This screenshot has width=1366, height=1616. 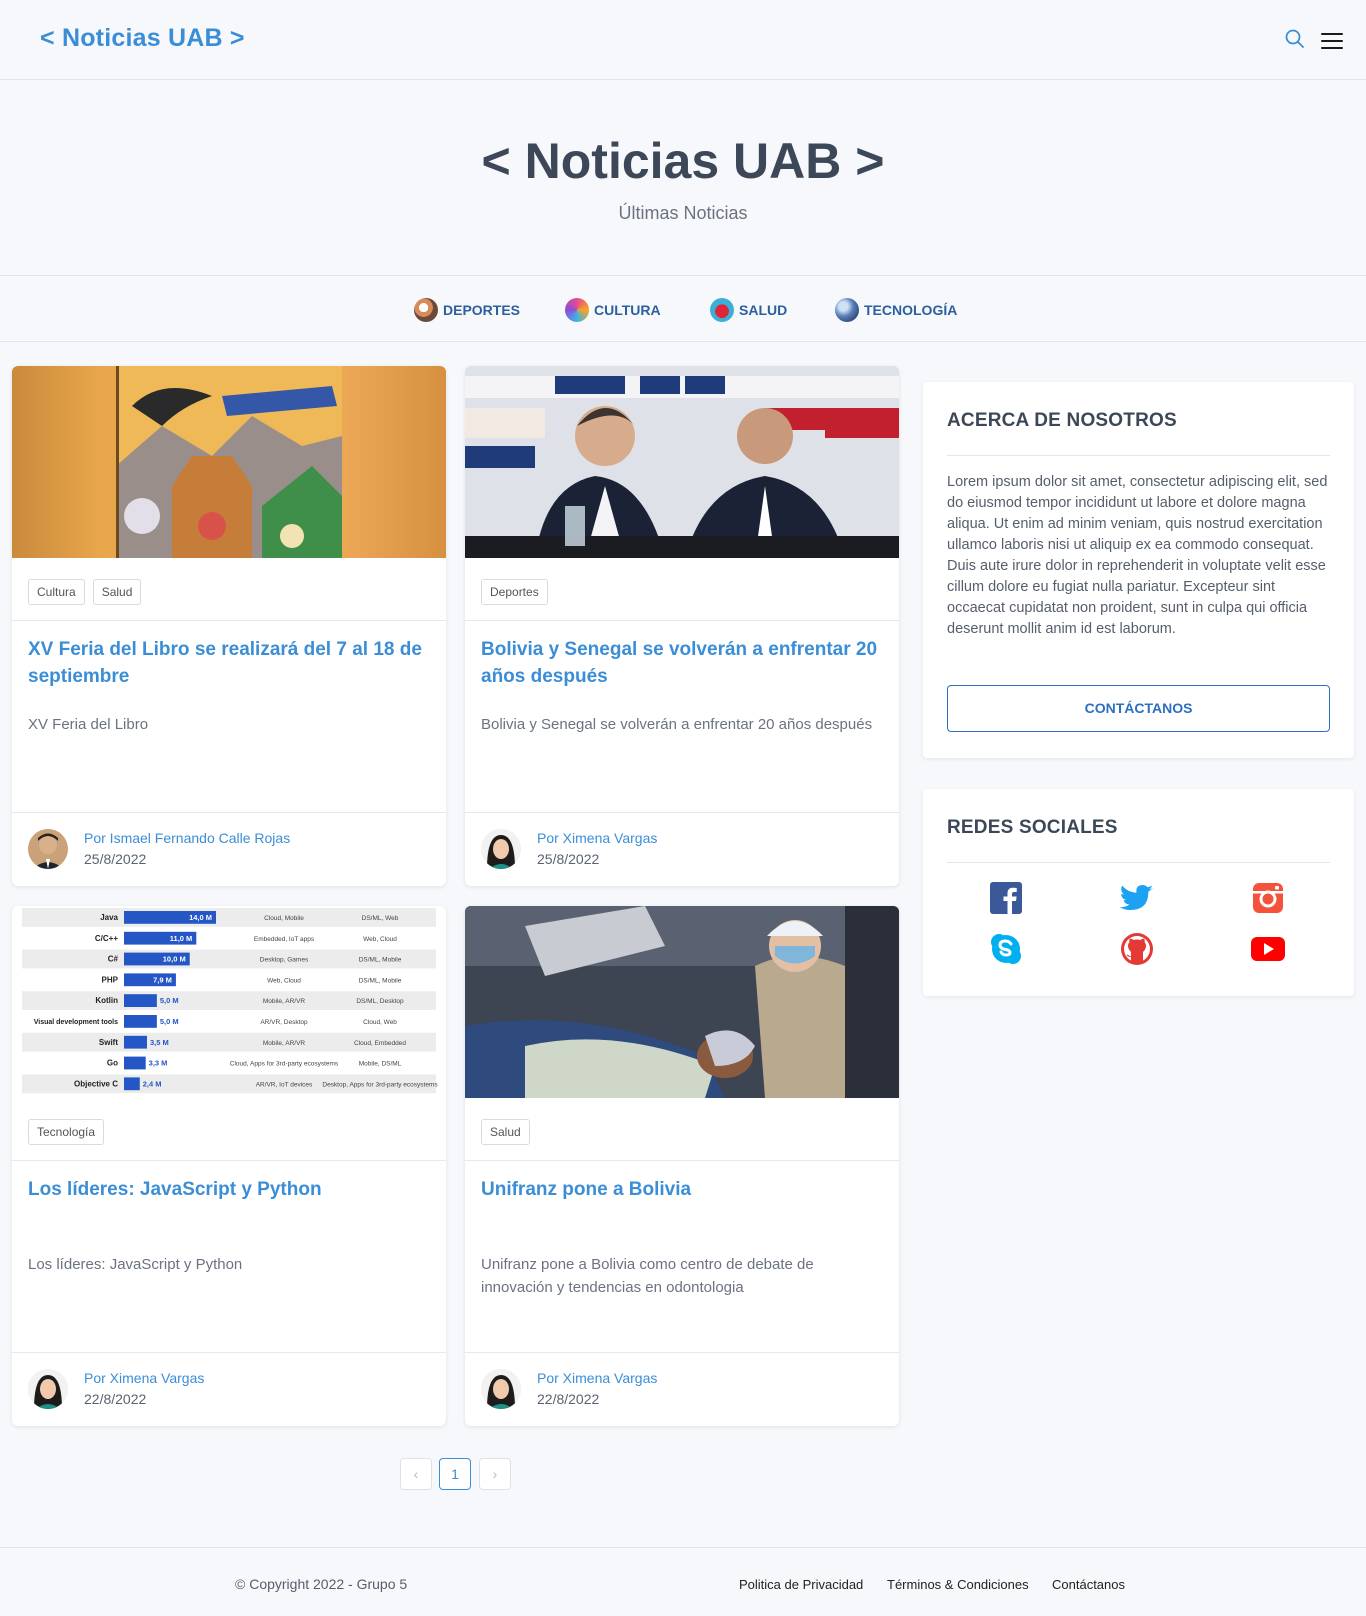 I want to click on tag-list: Tecnología, so click(x=66, y=1132).